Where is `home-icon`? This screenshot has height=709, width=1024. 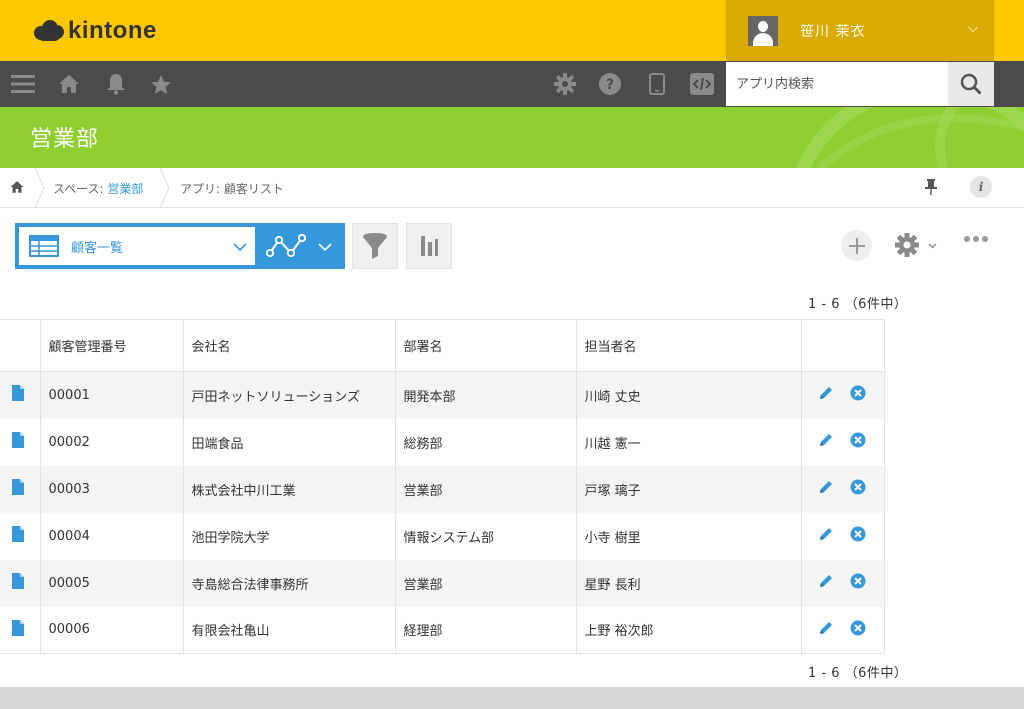 home-icon is located at coordinates (69, 84).